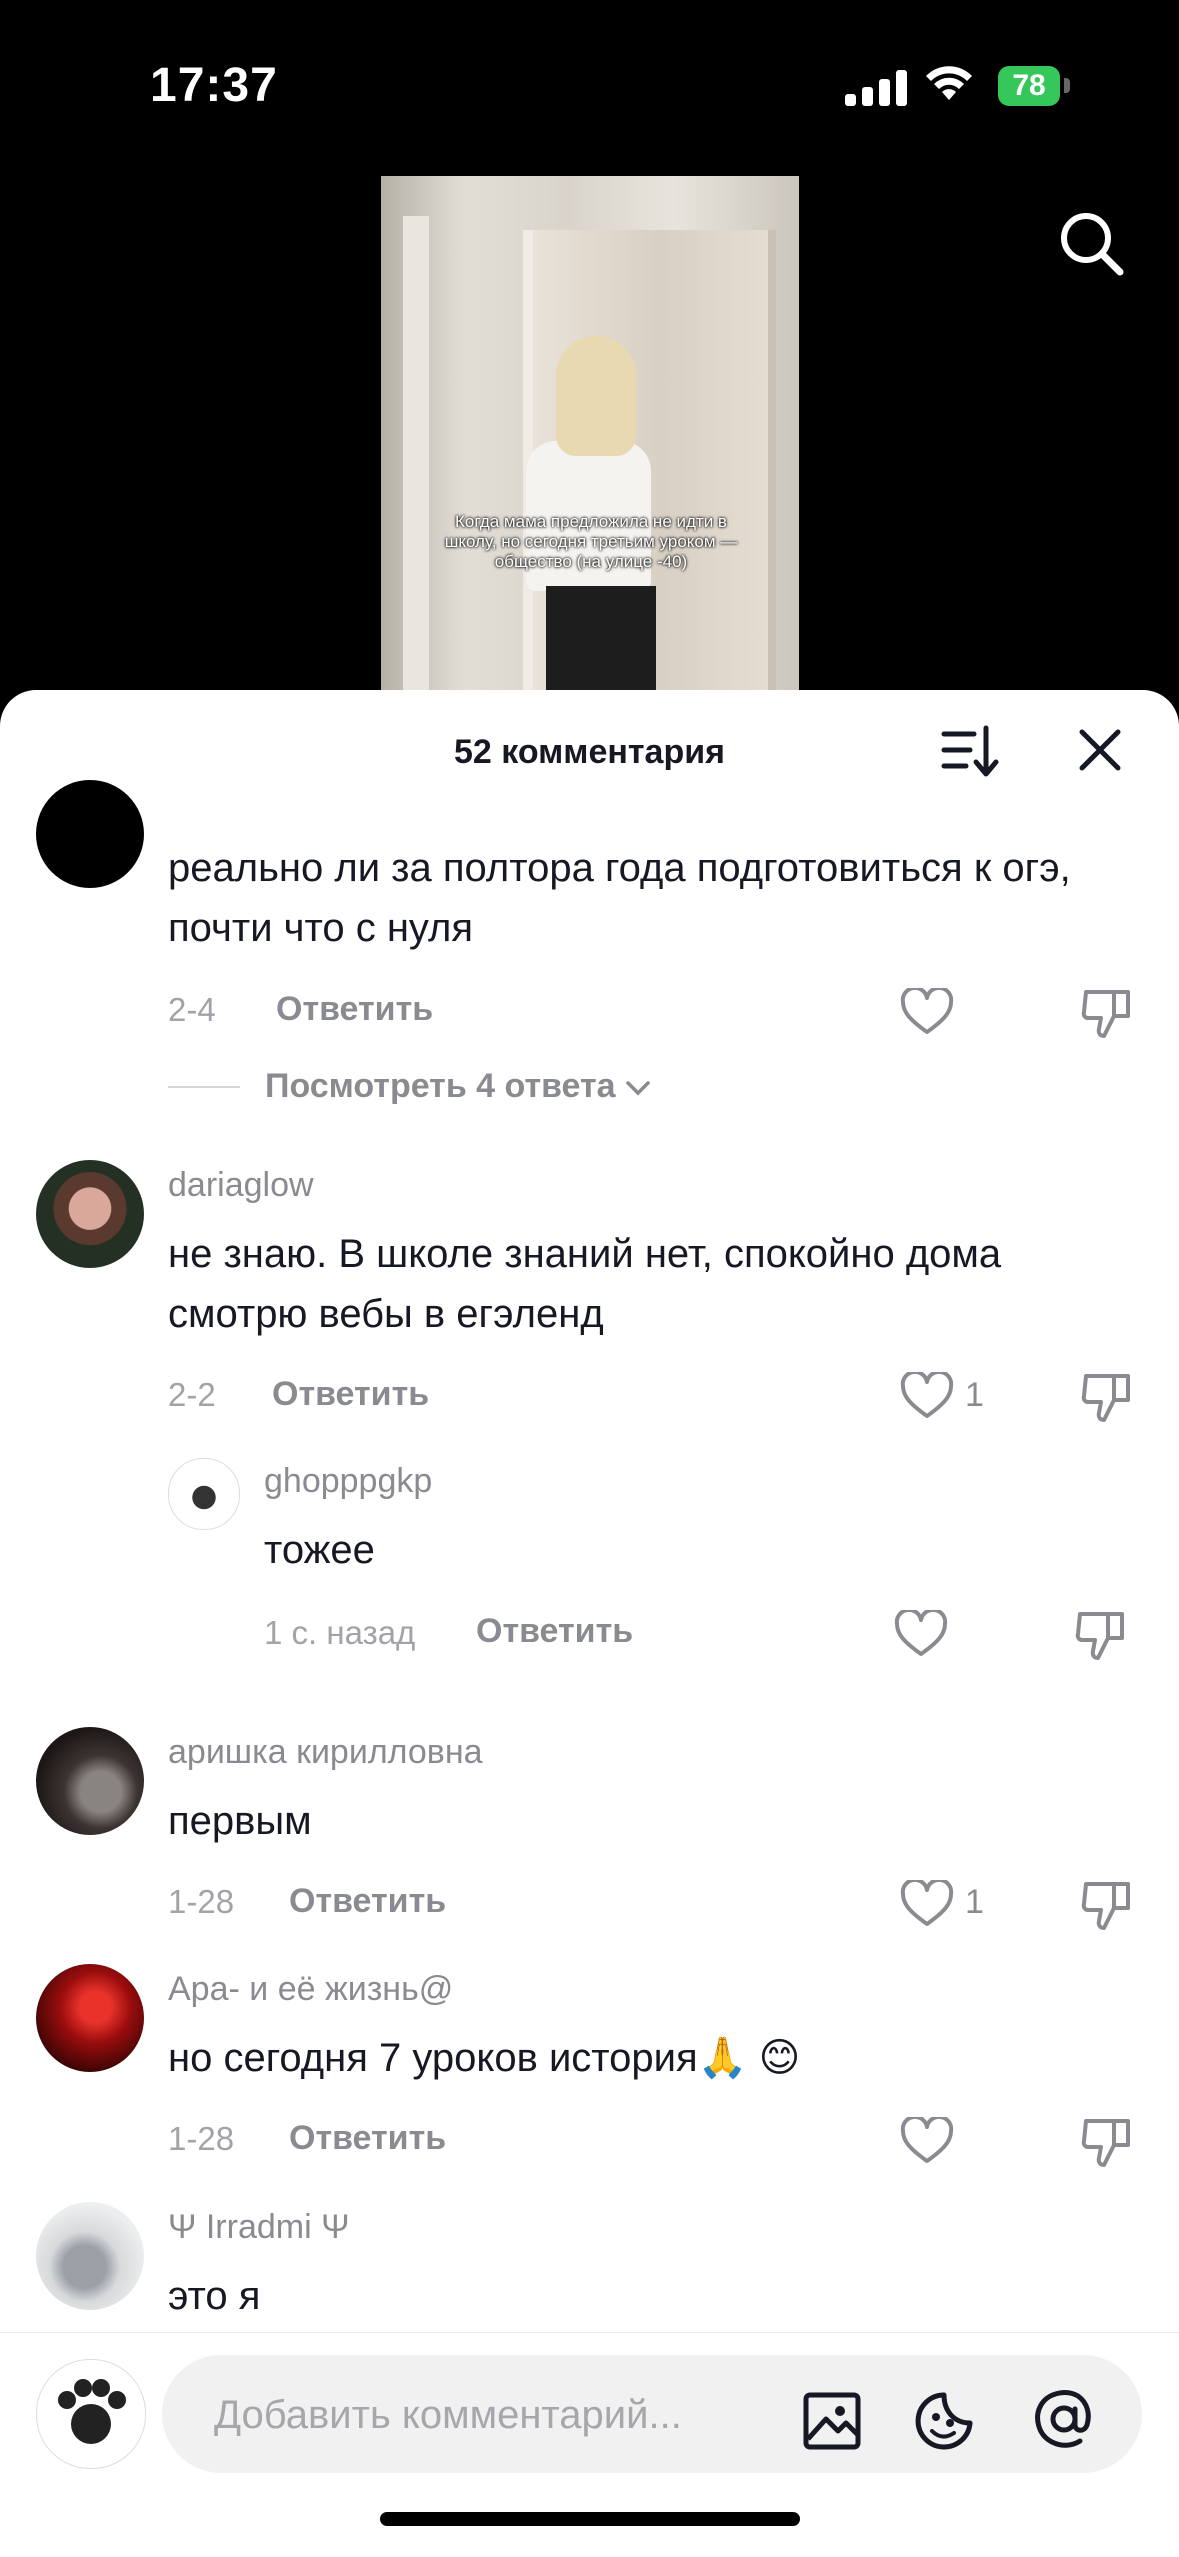 The width and height of the screenshot is (1179, 2557). Describe the element at coordinates (192, 1394) in the screenshot. I see `comment-date: 2-2` at that location.